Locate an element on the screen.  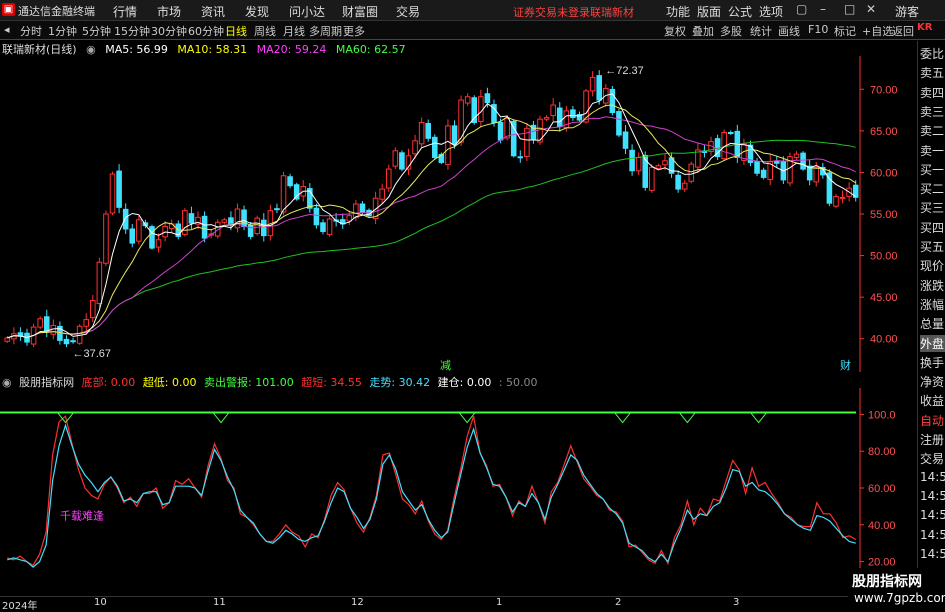
minimize-icon: – is located at coordinates (823, 9).